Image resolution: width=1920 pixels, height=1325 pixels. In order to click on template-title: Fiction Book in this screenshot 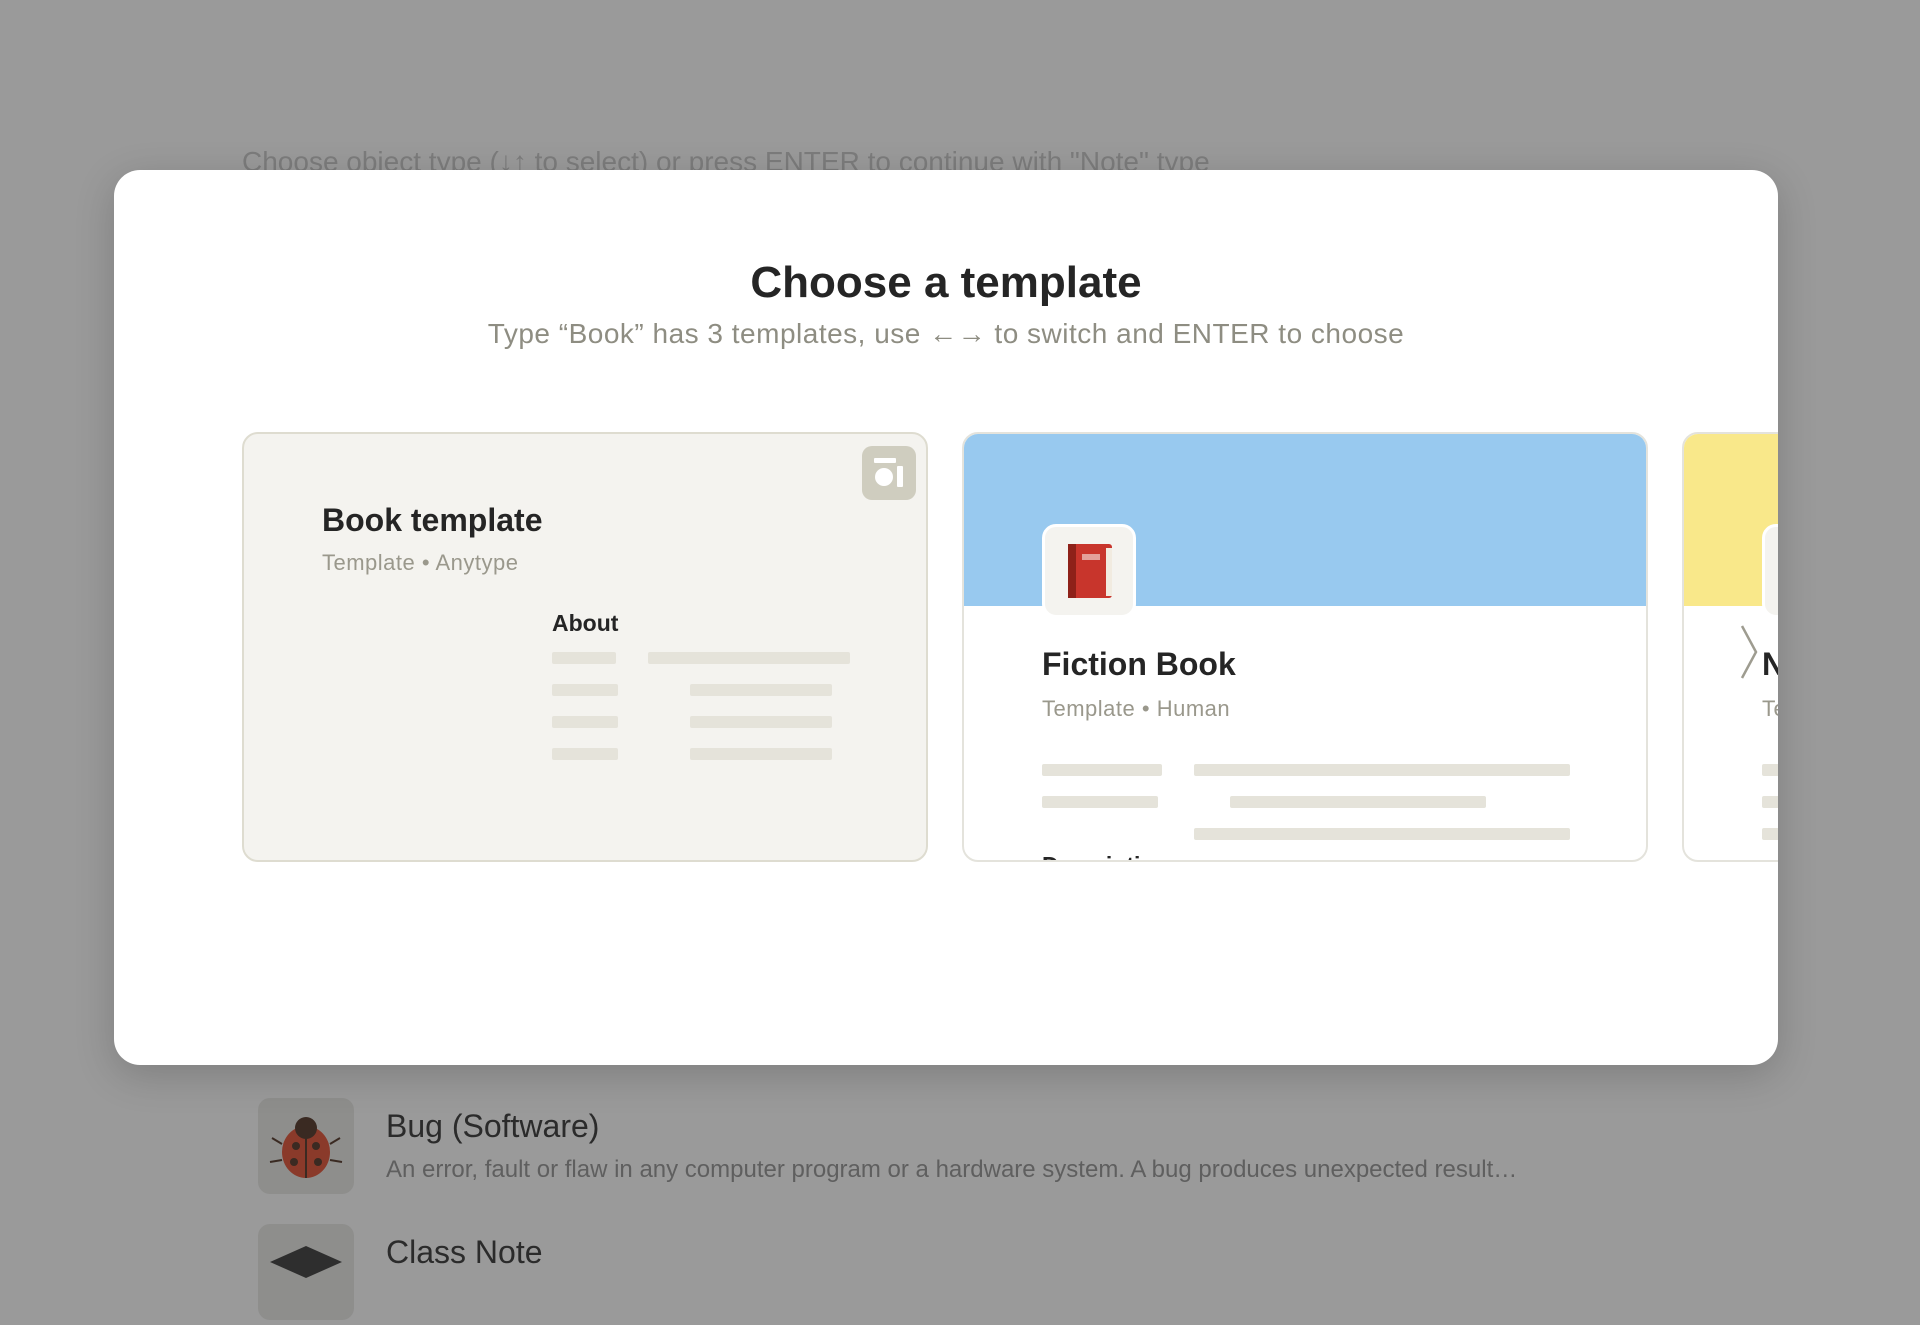, I will do `click(1139, 664)`.